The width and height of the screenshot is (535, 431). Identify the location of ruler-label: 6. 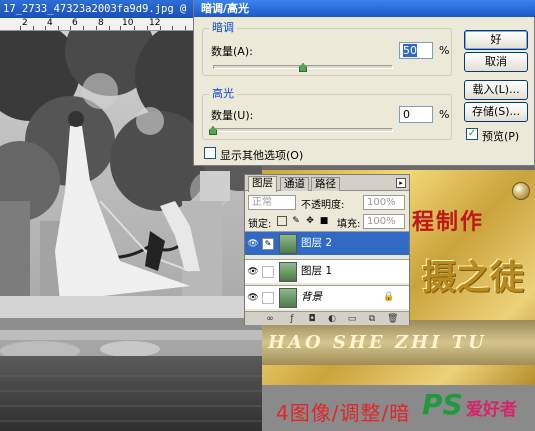
(75, 23).